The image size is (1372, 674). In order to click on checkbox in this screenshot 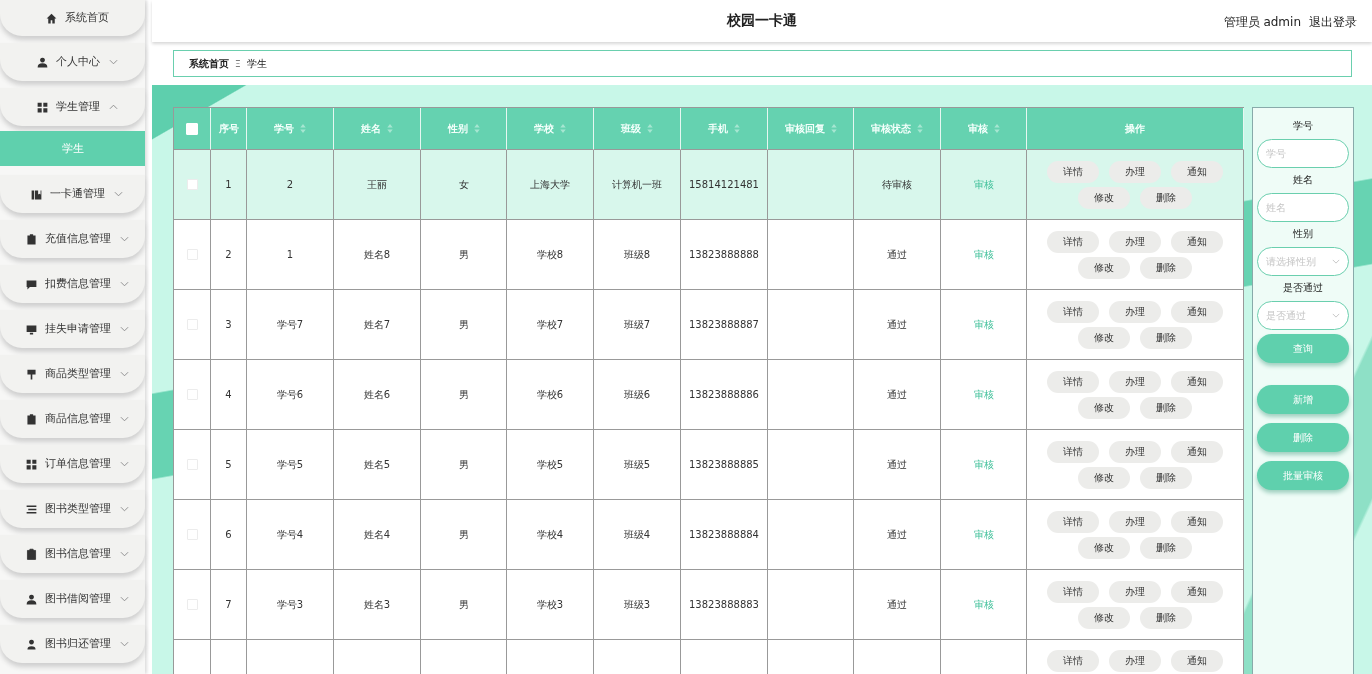, I will do `click(192, 184)`.